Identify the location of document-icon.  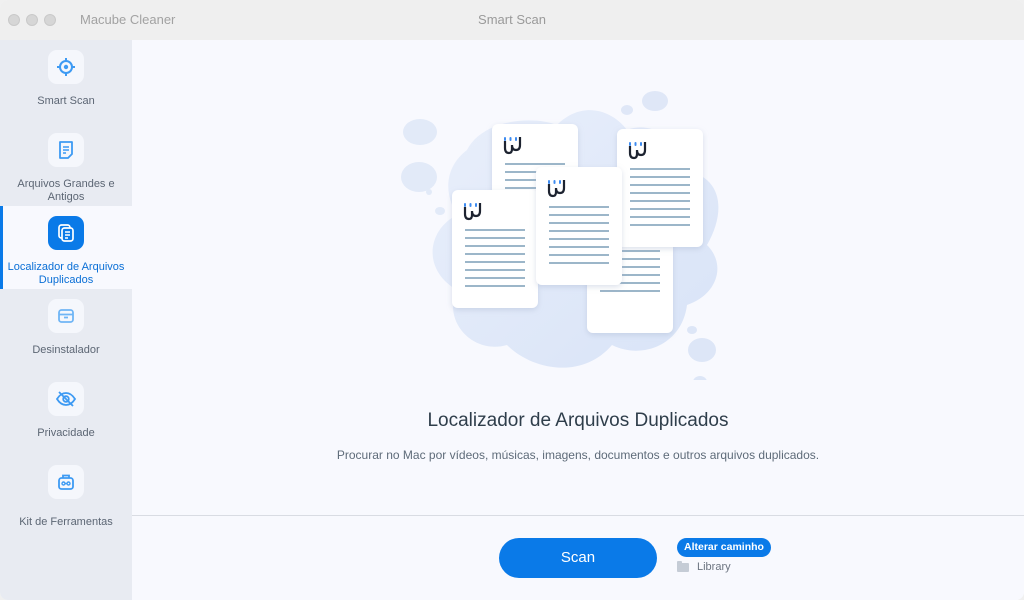
(66, 150).